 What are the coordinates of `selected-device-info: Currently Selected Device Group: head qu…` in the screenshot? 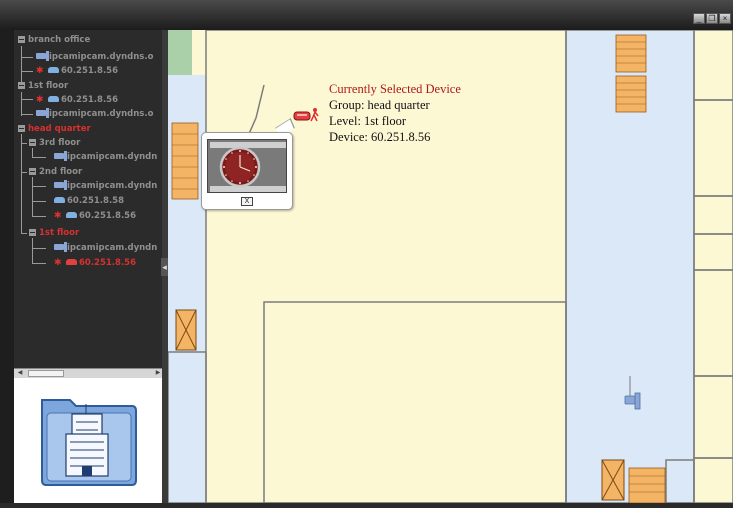 It's located at (395, 113).